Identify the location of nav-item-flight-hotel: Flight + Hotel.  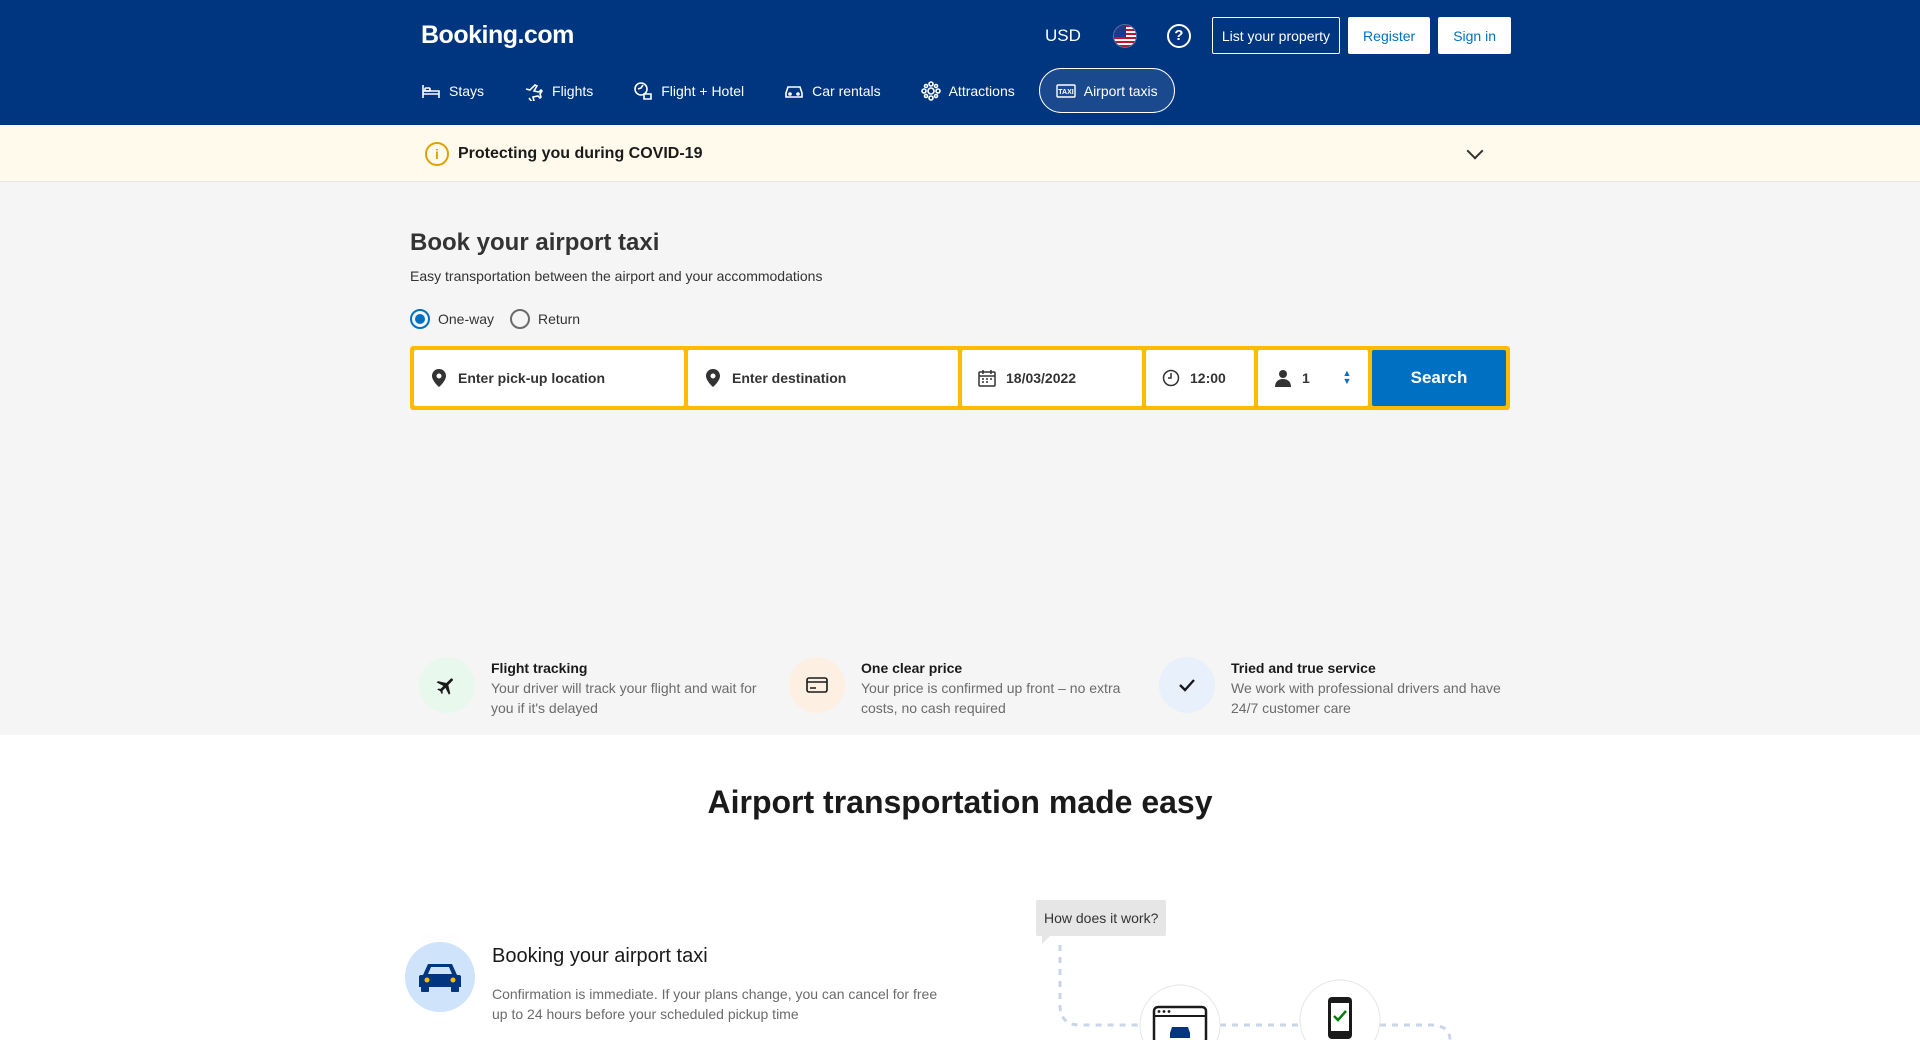
(696, 90).